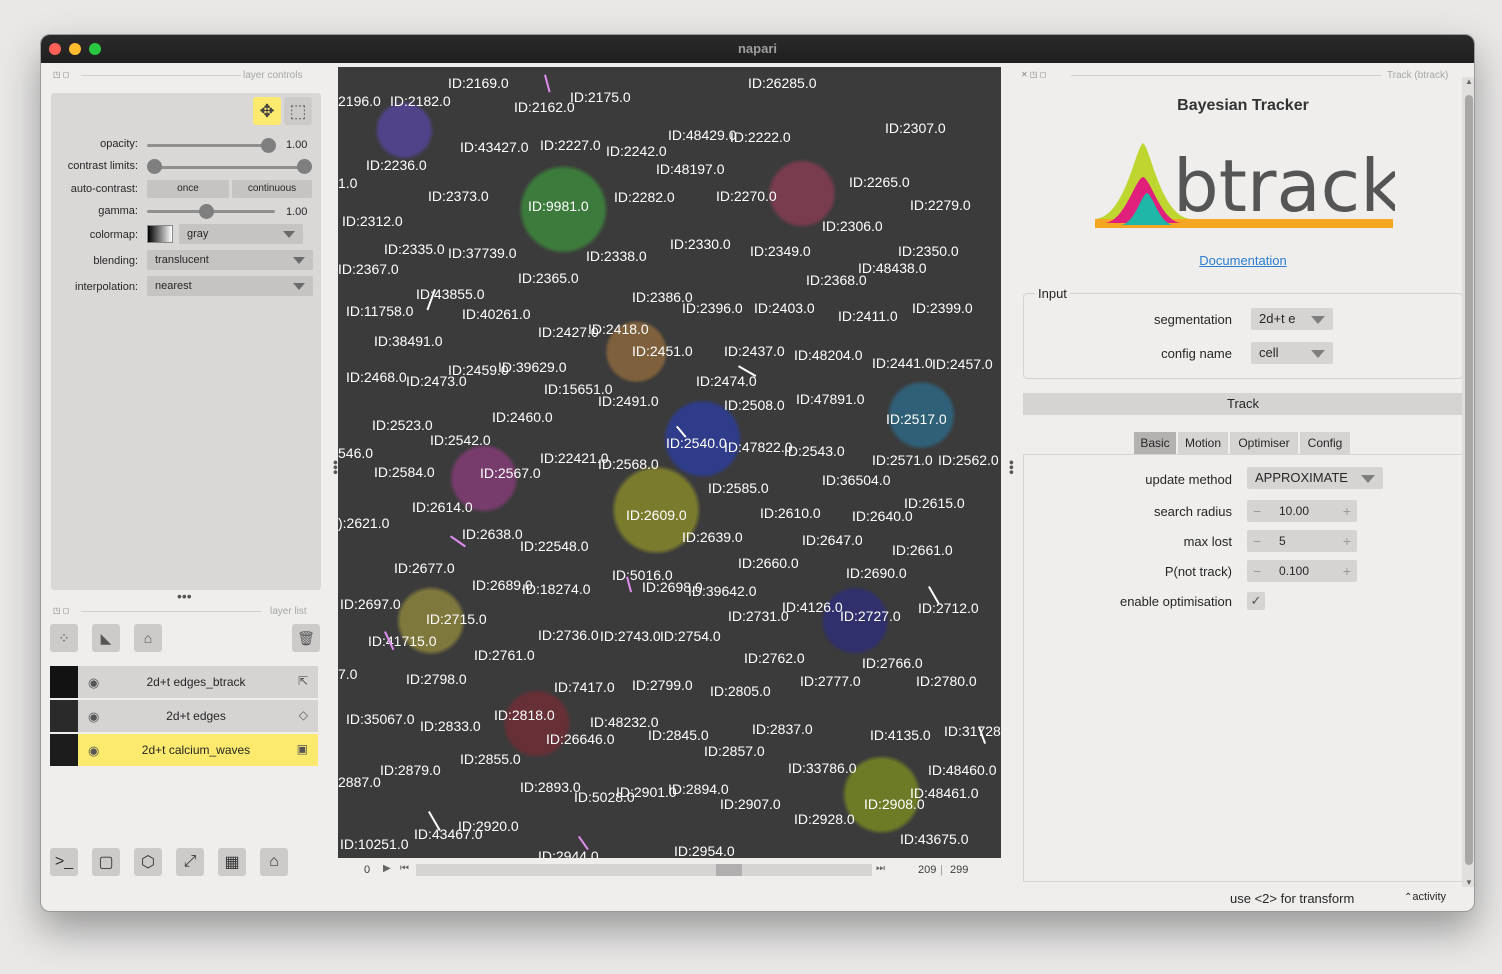 This screenshot has height=974, width=1502. I want to click on contrast-max-handle, so click(304, 166).